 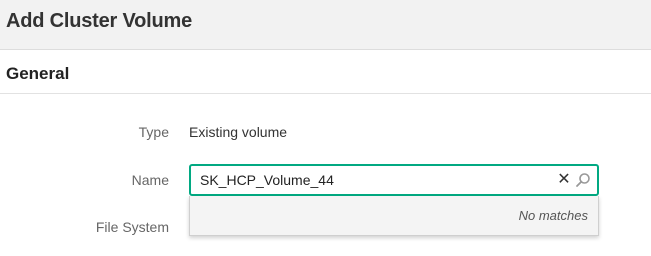 I want to click on search-icon, so click(x=583, y=180).